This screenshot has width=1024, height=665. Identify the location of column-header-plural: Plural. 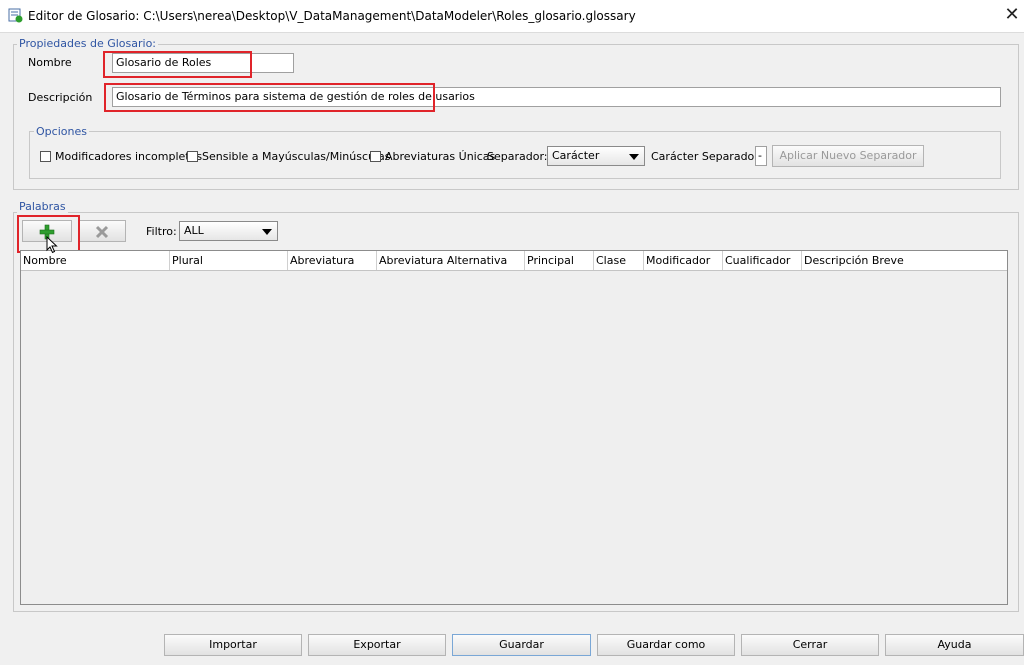
(229, 260).